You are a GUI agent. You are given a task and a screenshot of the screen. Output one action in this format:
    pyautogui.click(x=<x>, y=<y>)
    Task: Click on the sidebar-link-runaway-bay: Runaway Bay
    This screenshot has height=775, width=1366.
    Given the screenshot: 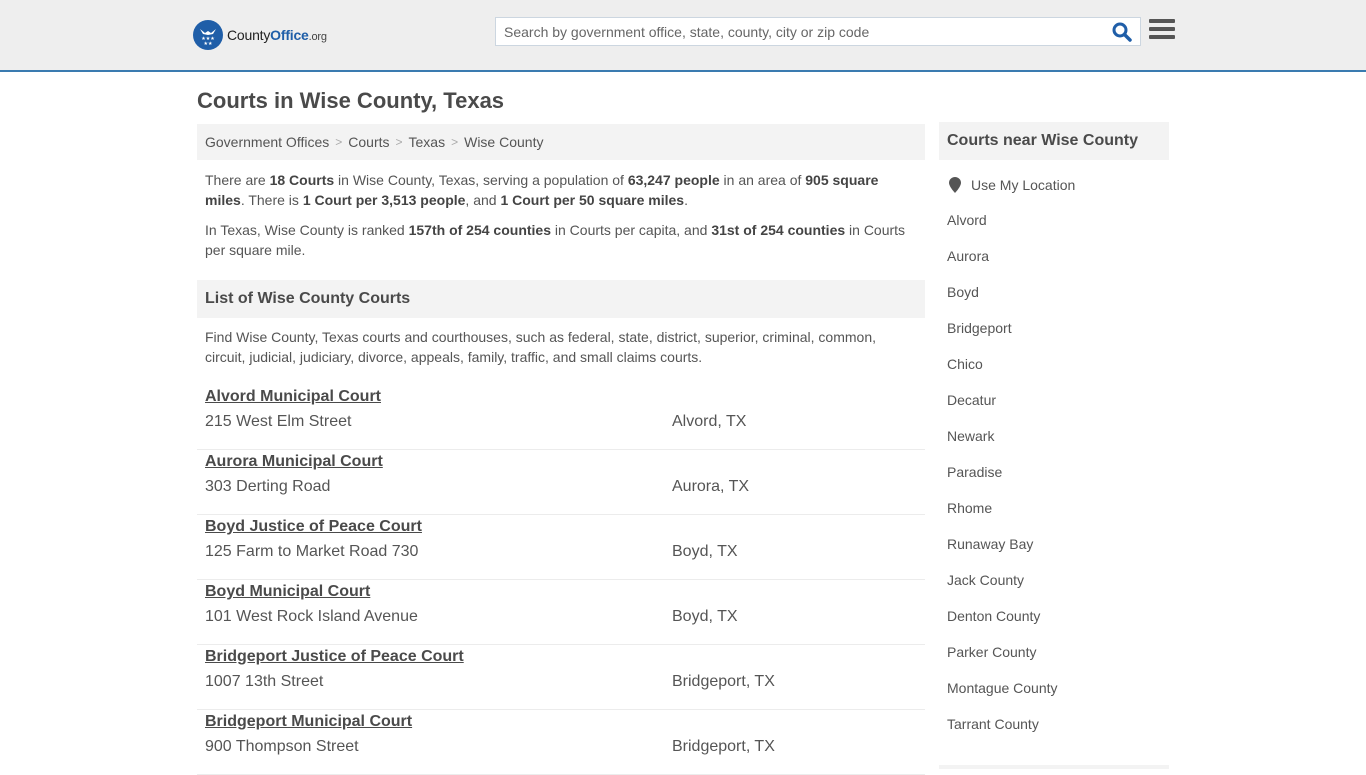 What is the action you would take?
    pyautogui.click(x=1054, y=544)
    